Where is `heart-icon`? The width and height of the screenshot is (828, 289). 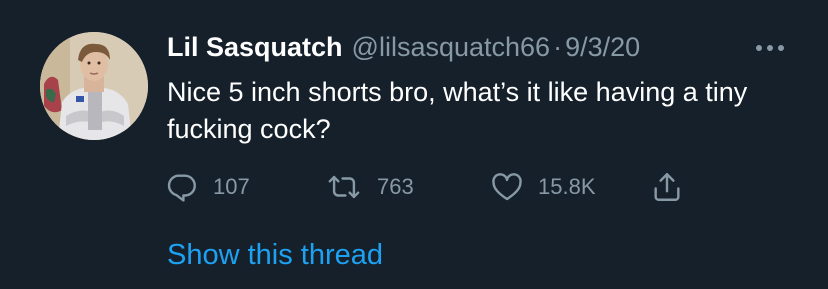 heart-icon is located at coordinates (507, 187).